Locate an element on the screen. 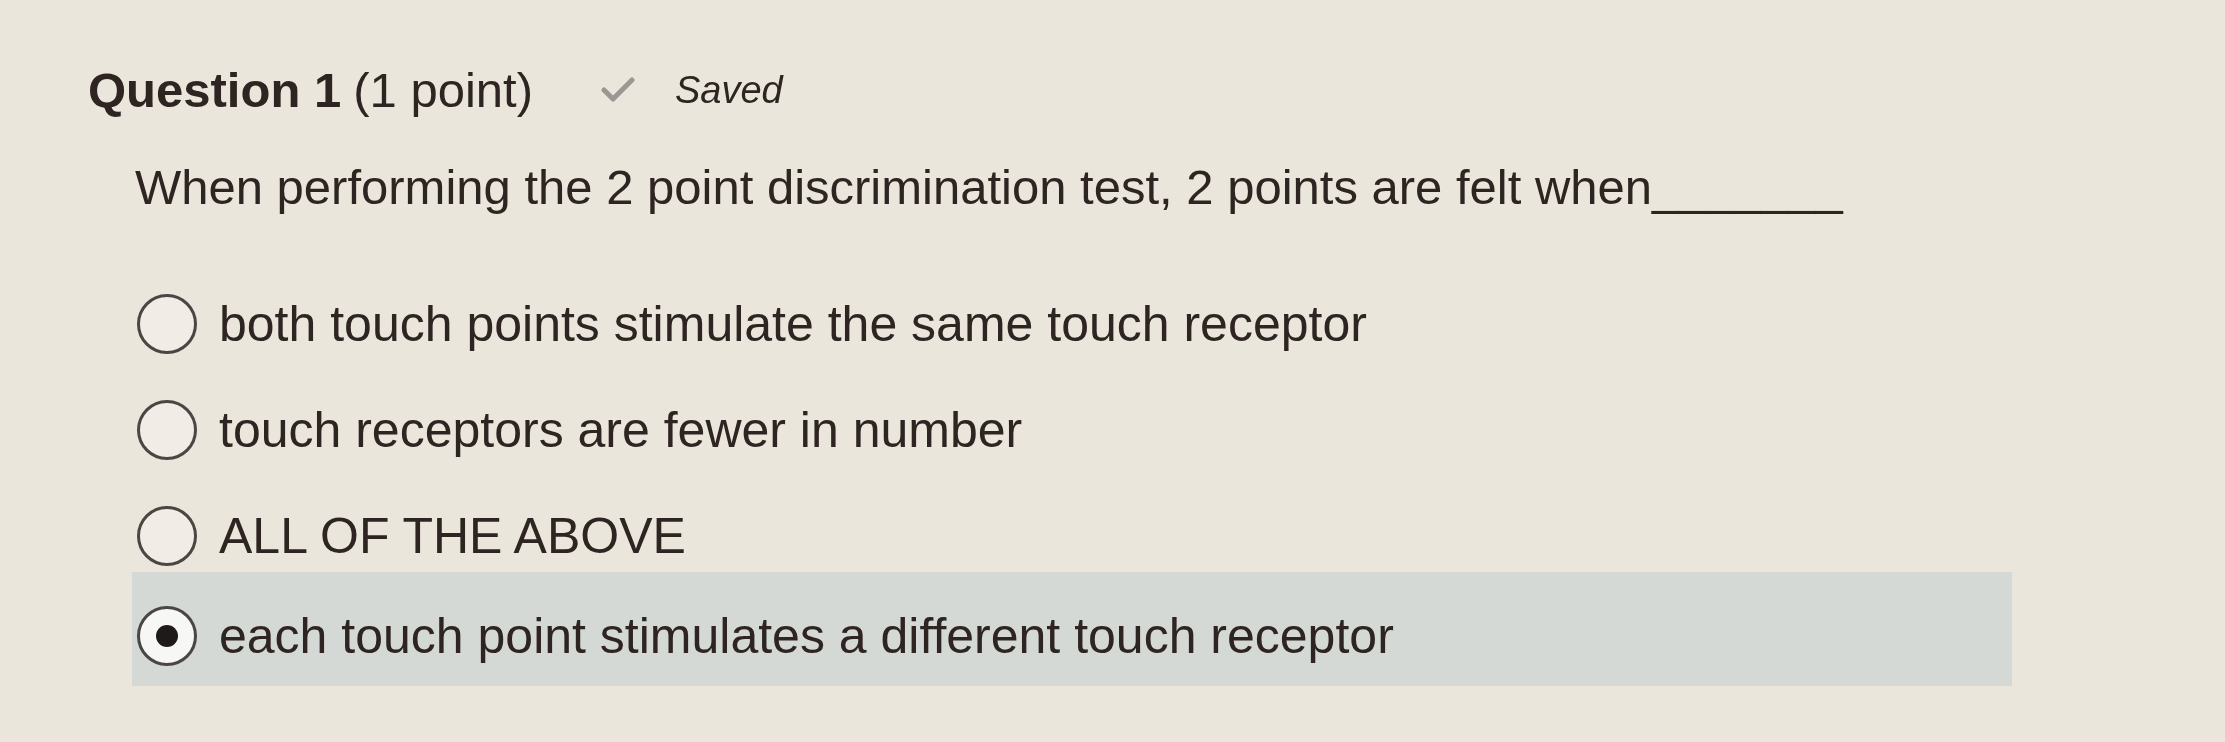  question-title: Question 1 is located at coordinates (215, 90).